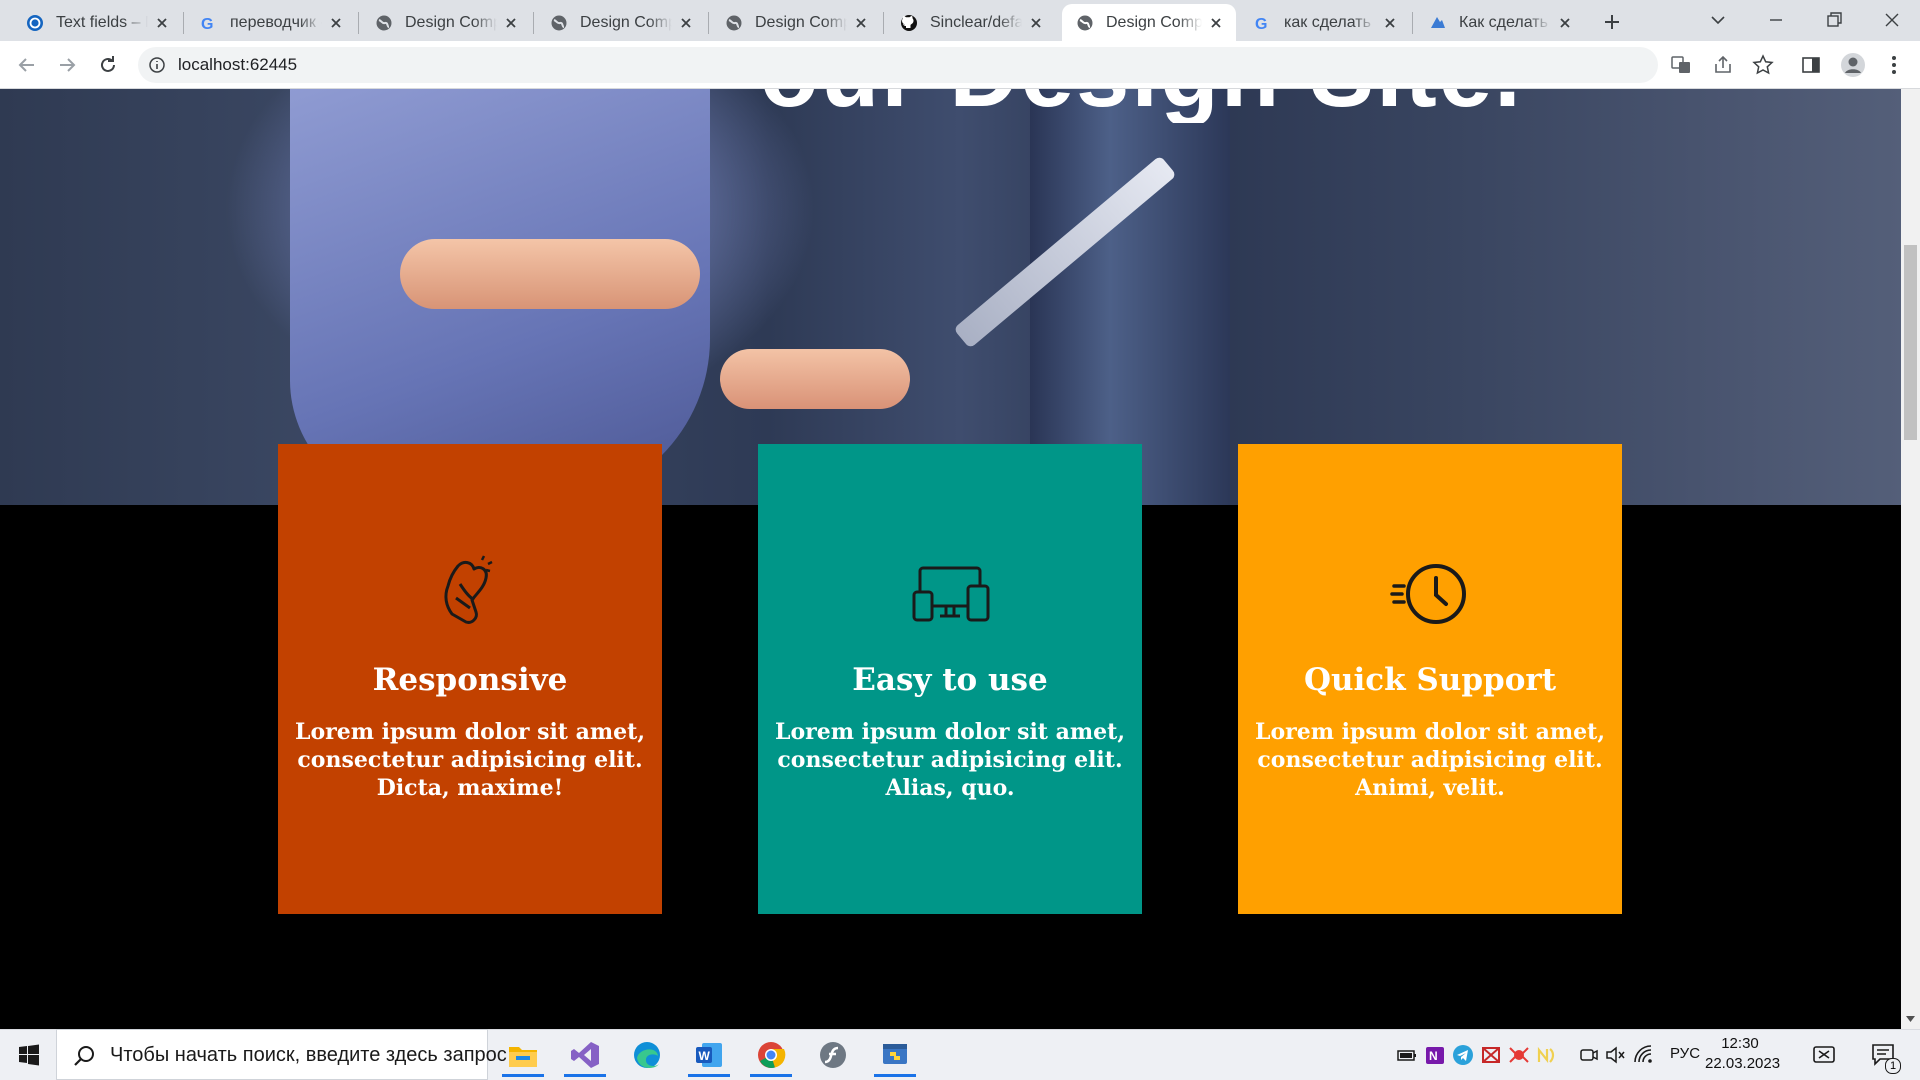 Image resolution: width=1920 pixels, height=1080 pixels. What do you see at coordinates (1811, 65) in the screenshot?
I see `side-panel-icon` at bounding box center [1811, 65].